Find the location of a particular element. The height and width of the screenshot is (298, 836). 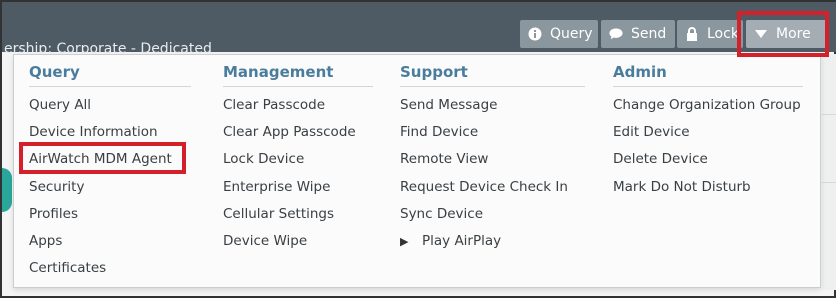

side-indicator is located at coordinates (7, 190).